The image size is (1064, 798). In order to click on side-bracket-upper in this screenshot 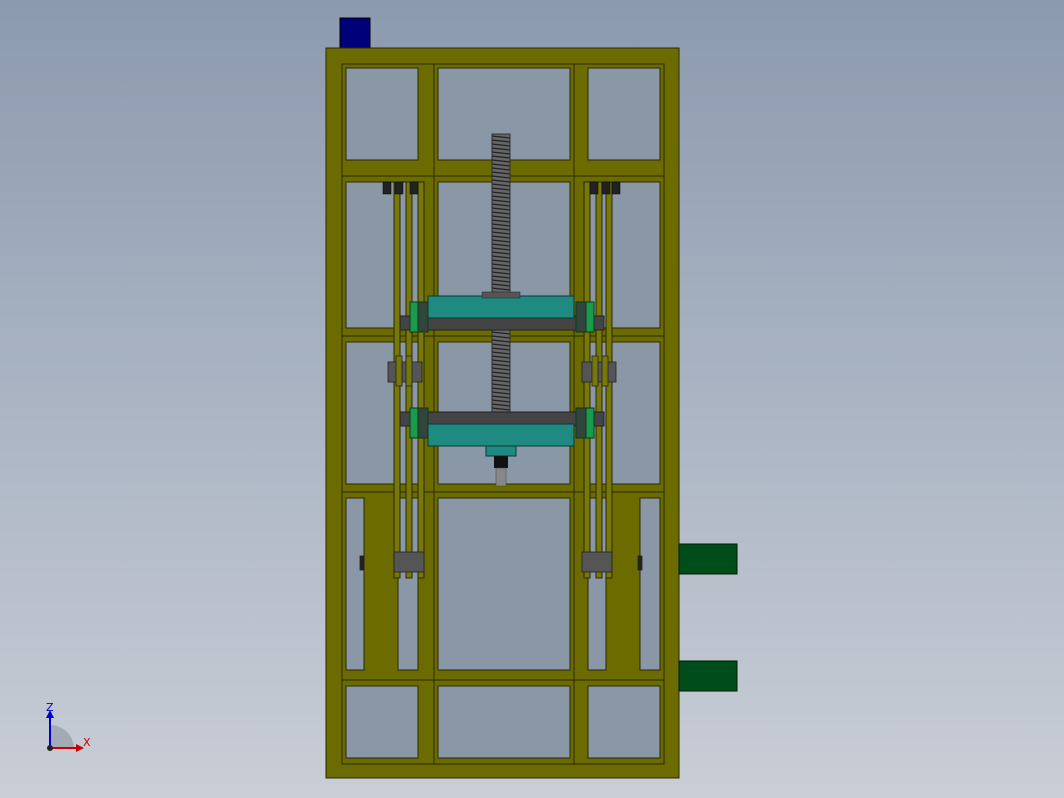, I will do `click(708, 559)`.